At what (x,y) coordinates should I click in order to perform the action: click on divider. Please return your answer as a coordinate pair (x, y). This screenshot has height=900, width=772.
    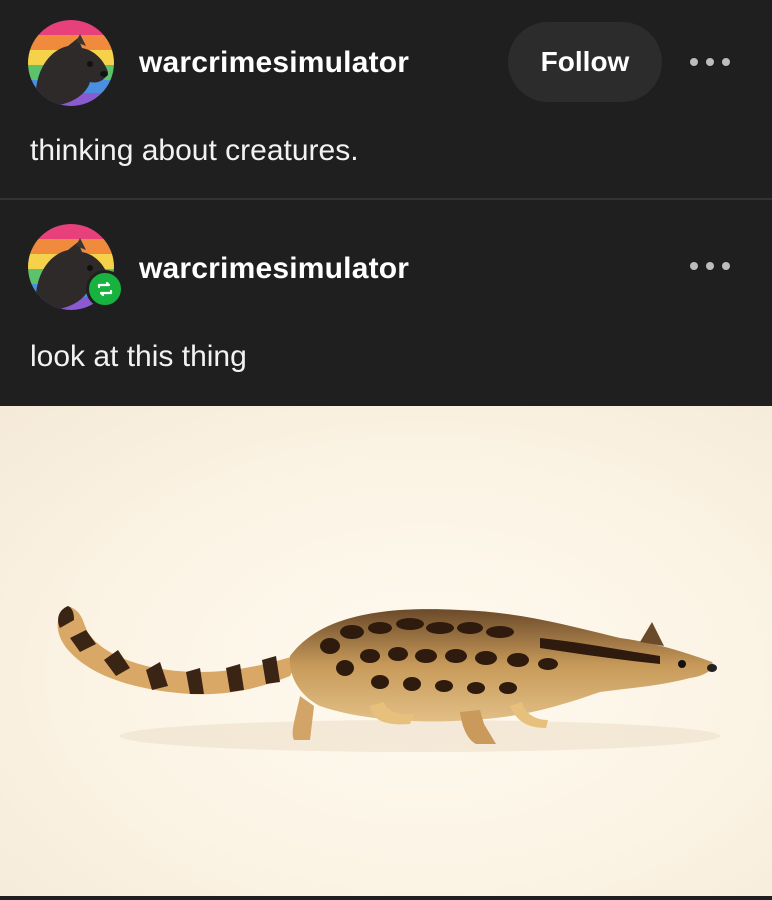
    Looking at the image, I should click on (386, 199).